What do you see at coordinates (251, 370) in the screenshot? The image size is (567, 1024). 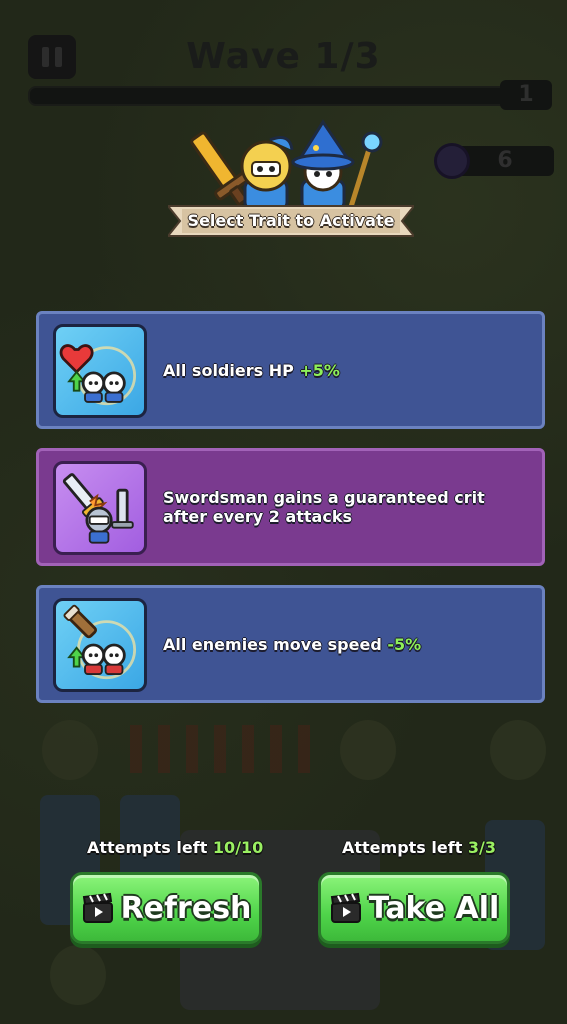 I see `trait-description: All soldiers HP +5%` at bounding box center [251, 370].